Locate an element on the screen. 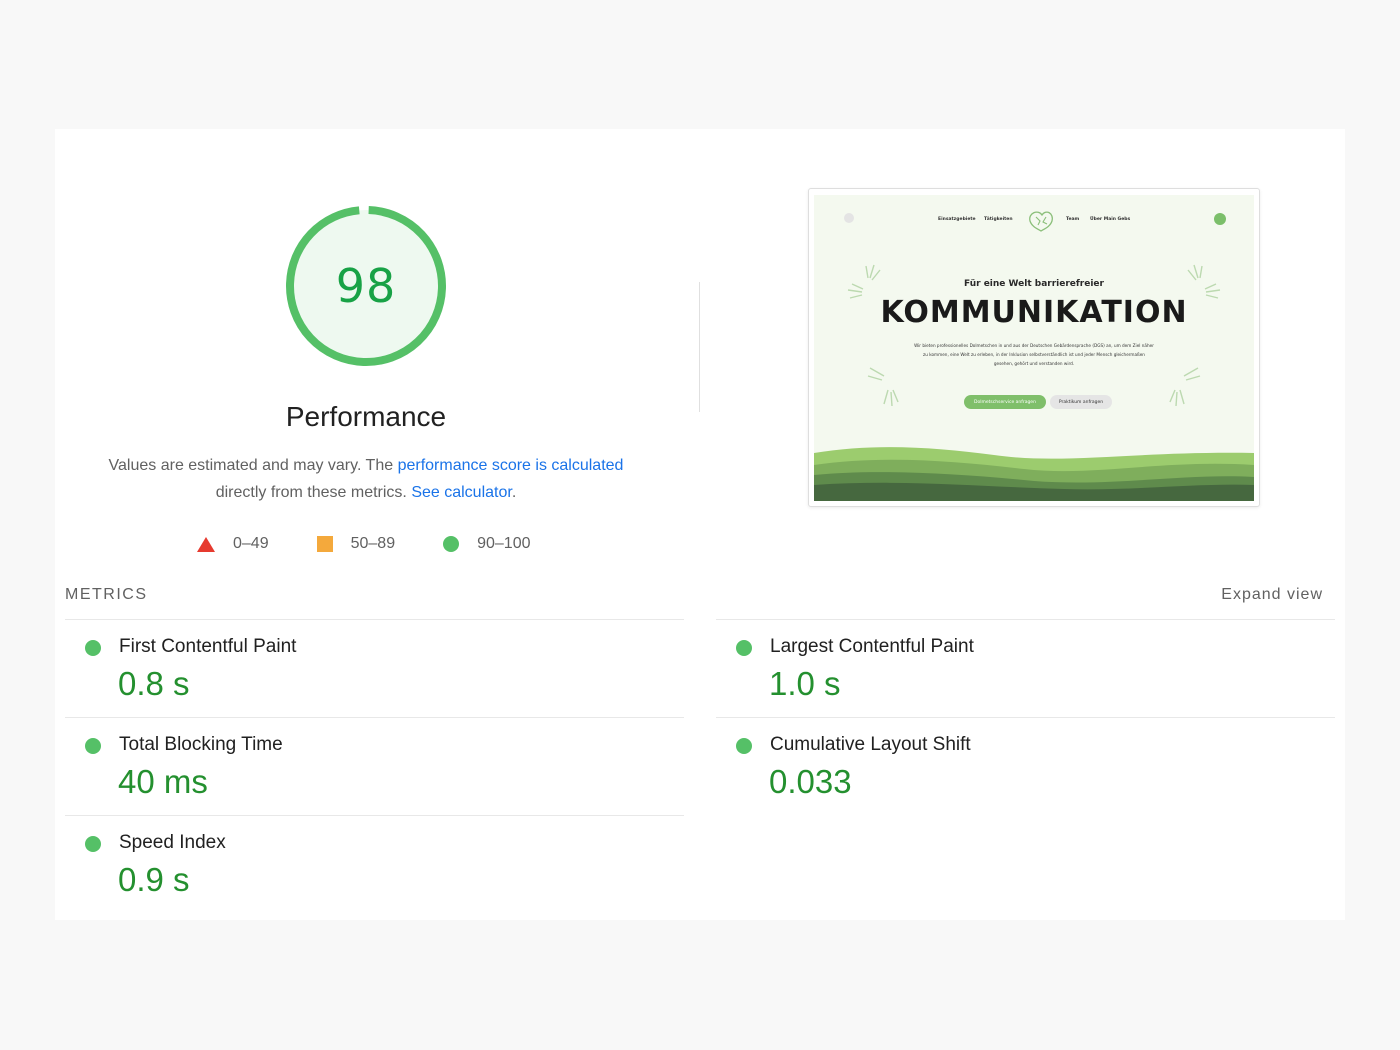  metric-label: Cumulative Layout Shift is located at coordinates (870, 744).